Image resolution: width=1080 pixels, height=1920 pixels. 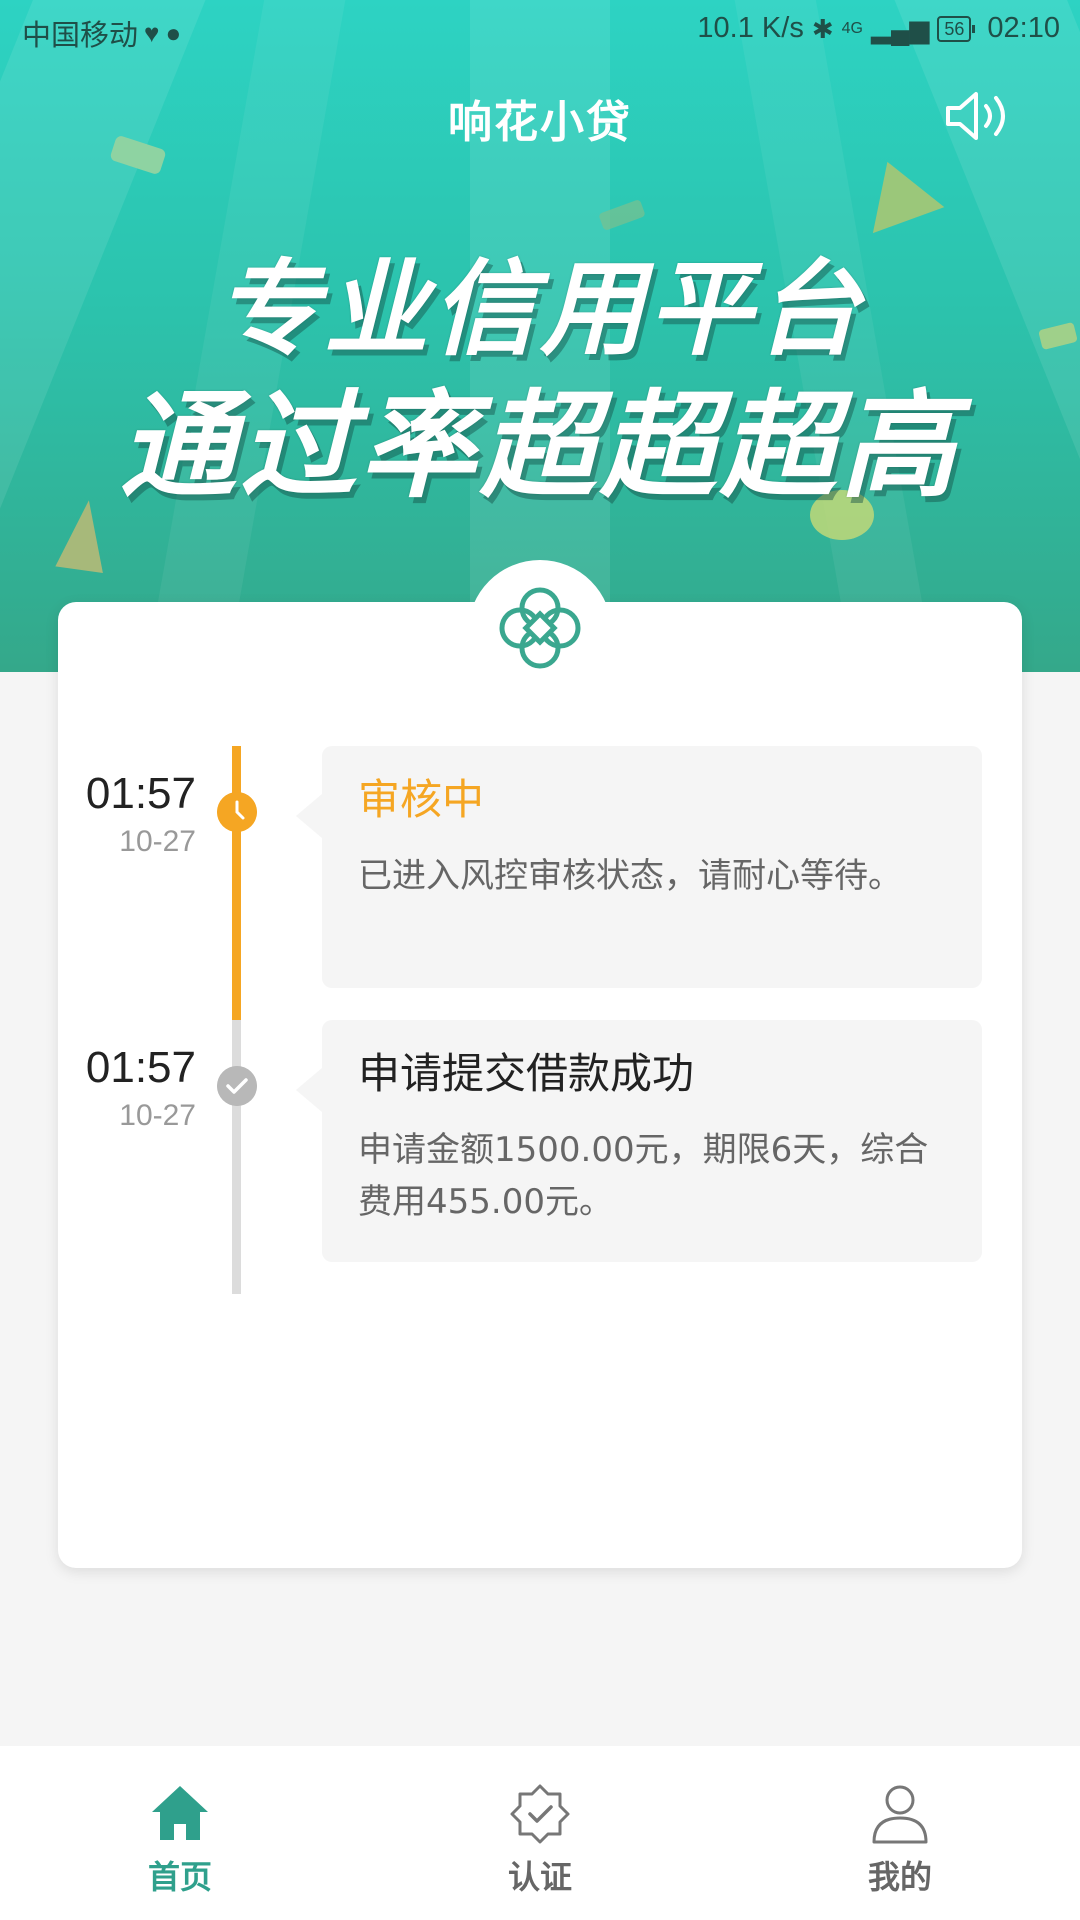 What do you see at coordinates (540, 122) in the screenshot?
I see `page-title: 响花小贷` at bounding box center [540, 122].